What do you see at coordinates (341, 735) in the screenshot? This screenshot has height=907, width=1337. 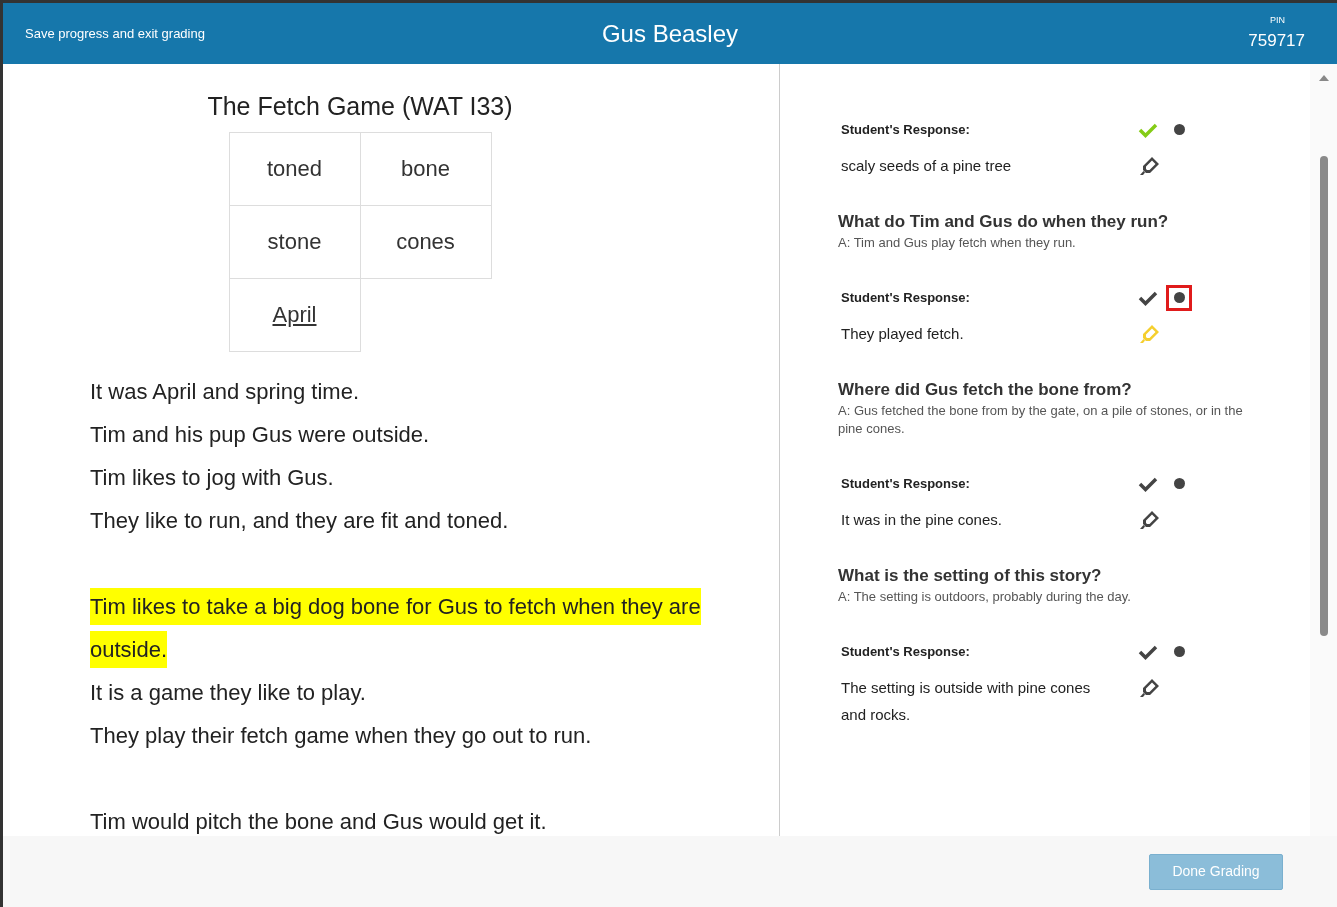 I see `passage-line: They play their fetch game when they go out to run.` at bounding box center [341, 735].